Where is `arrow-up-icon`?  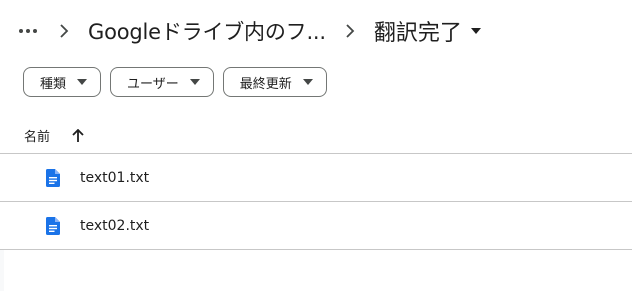
arrow-up-icon is located at coordinates (78, 136).